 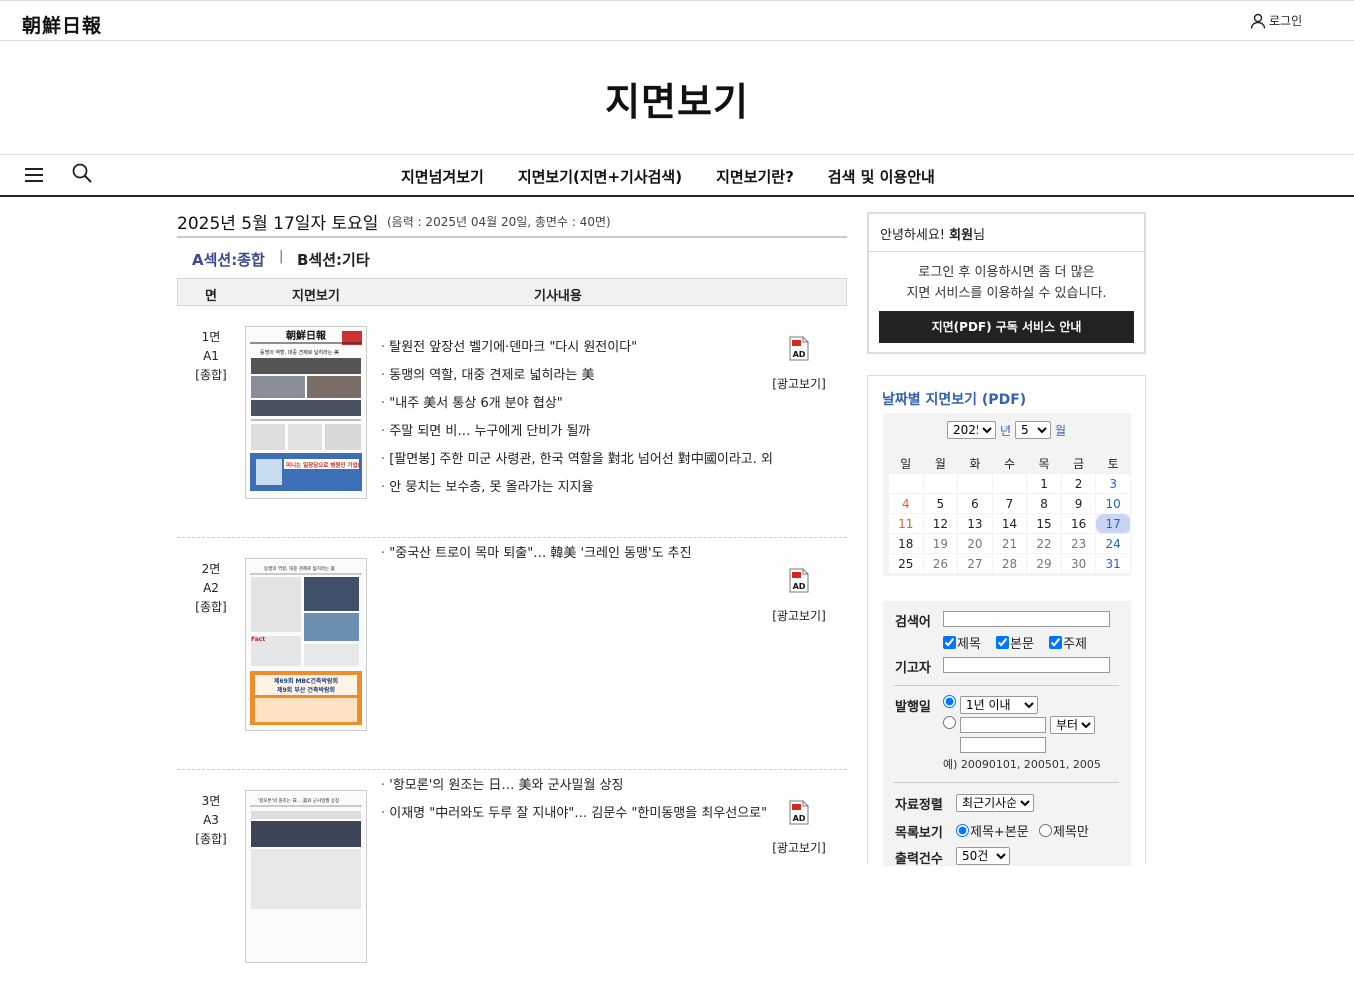 What do you see at coordinates (1078, 483) in the screenshot?
I see `calendar-day: 2` at bounding box center [1078, 483].